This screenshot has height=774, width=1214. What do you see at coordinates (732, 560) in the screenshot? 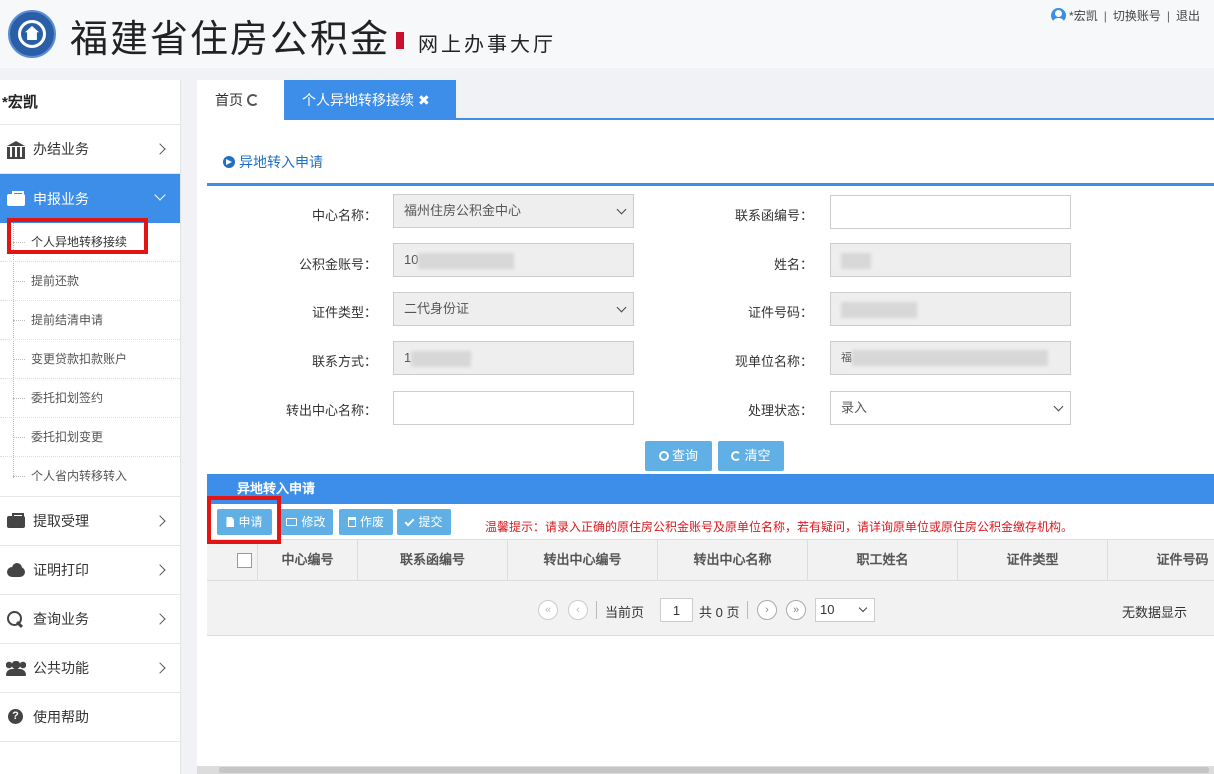
I see `column-header: 转出中心名称` at bounding box center [732, 560].